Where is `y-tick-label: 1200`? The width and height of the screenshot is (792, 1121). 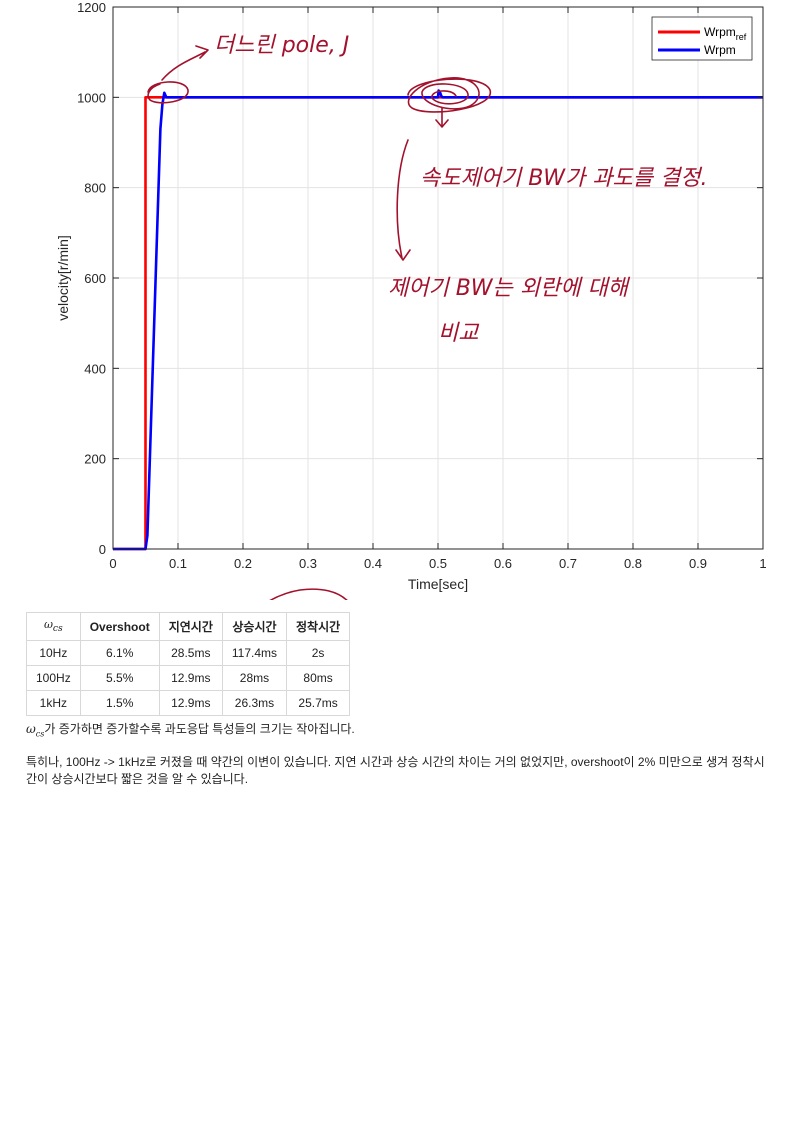
y-tick-label: 1200 is located at coordinates (91, 7).